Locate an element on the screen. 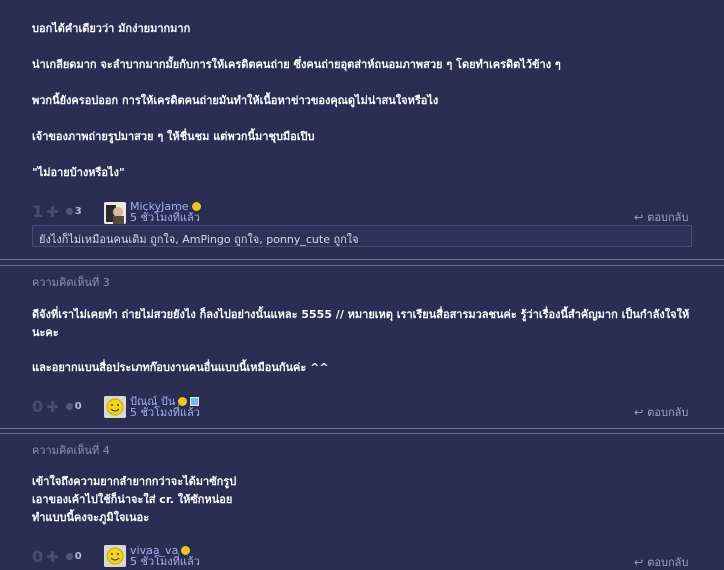 The width and height of the screenshot is (724, 570). comment-text-line: "ไม่อายบ้างหรือไง" is located at coordinates (78, 172).